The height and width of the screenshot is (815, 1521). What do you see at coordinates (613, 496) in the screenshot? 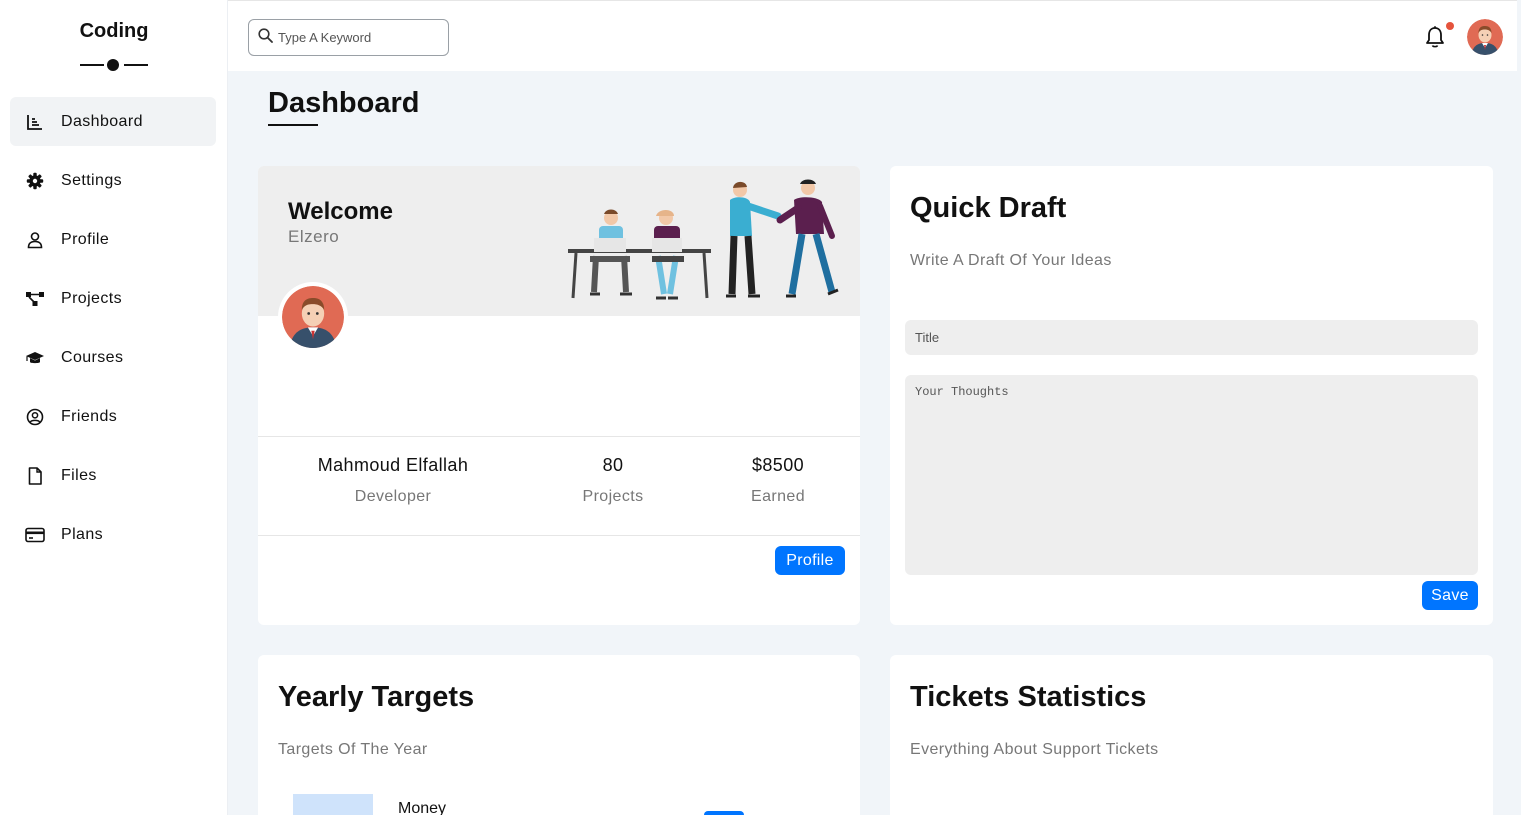
I see `stat-label: Projects` at bounding box center [613, 496].